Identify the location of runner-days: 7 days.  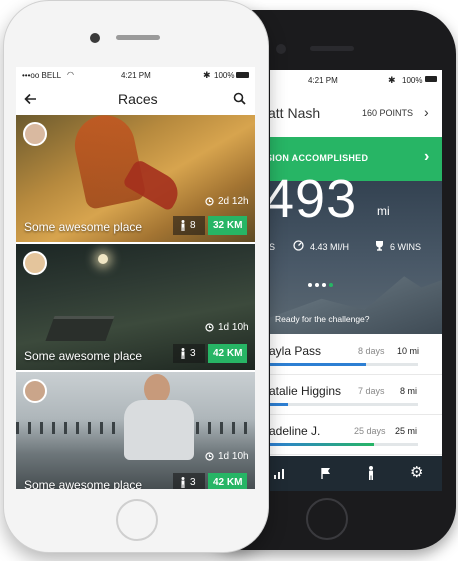
(371, 391).